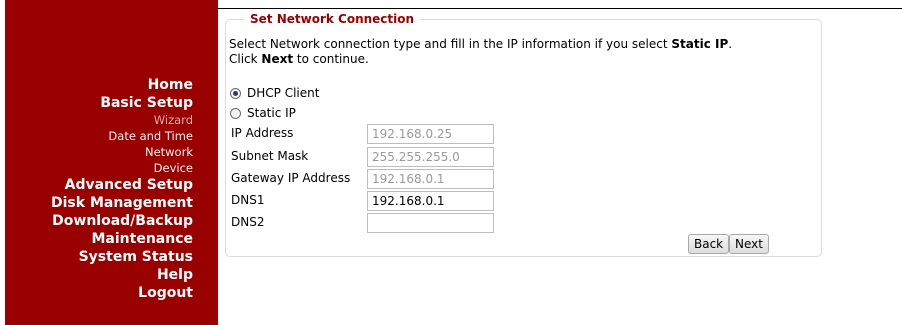  What do you see at coordinates (709, 244) in the screenshot?
I see `back-button: Back` at bounding box center [709, 244].